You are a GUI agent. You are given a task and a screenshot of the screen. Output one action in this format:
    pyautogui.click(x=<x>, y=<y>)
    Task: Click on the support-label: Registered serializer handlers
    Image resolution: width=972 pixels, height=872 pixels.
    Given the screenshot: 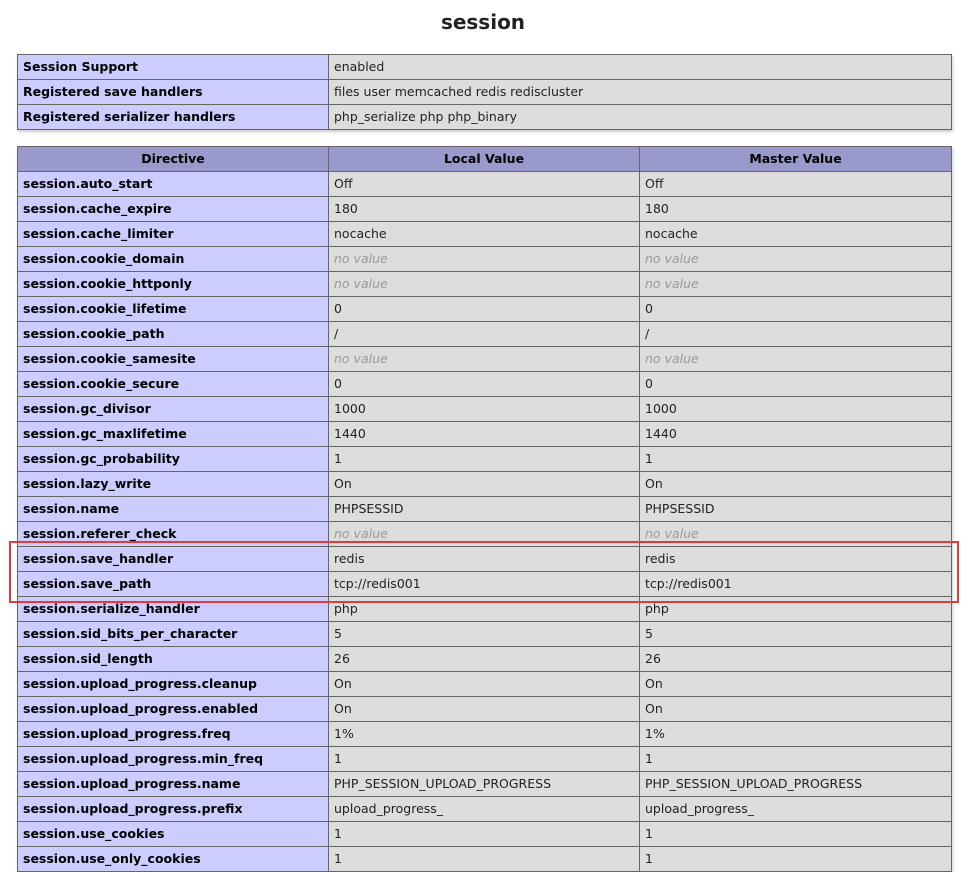 What is the action you would take?
    pyautogui.click(x=173, y=117)
    